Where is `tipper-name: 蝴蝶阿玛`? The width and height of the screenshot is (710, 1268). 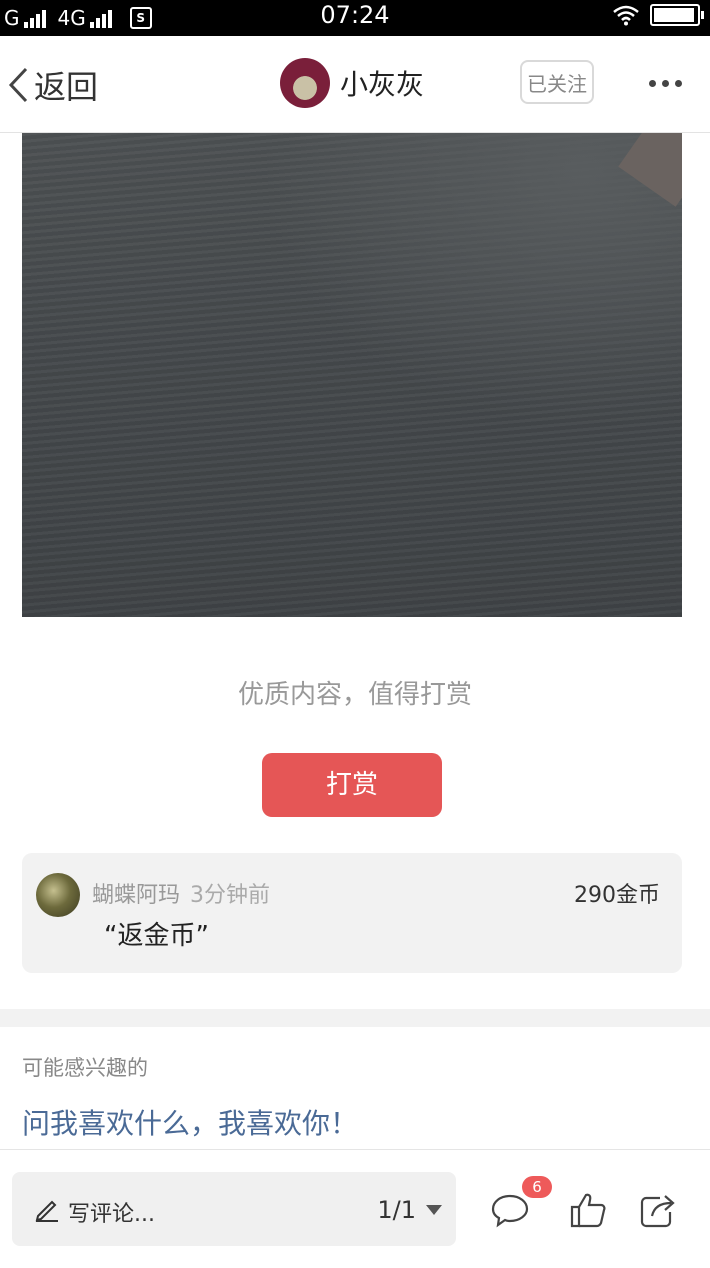 tipper-name: 蝴蝶阿玛 is located at coordinates (136, 895).